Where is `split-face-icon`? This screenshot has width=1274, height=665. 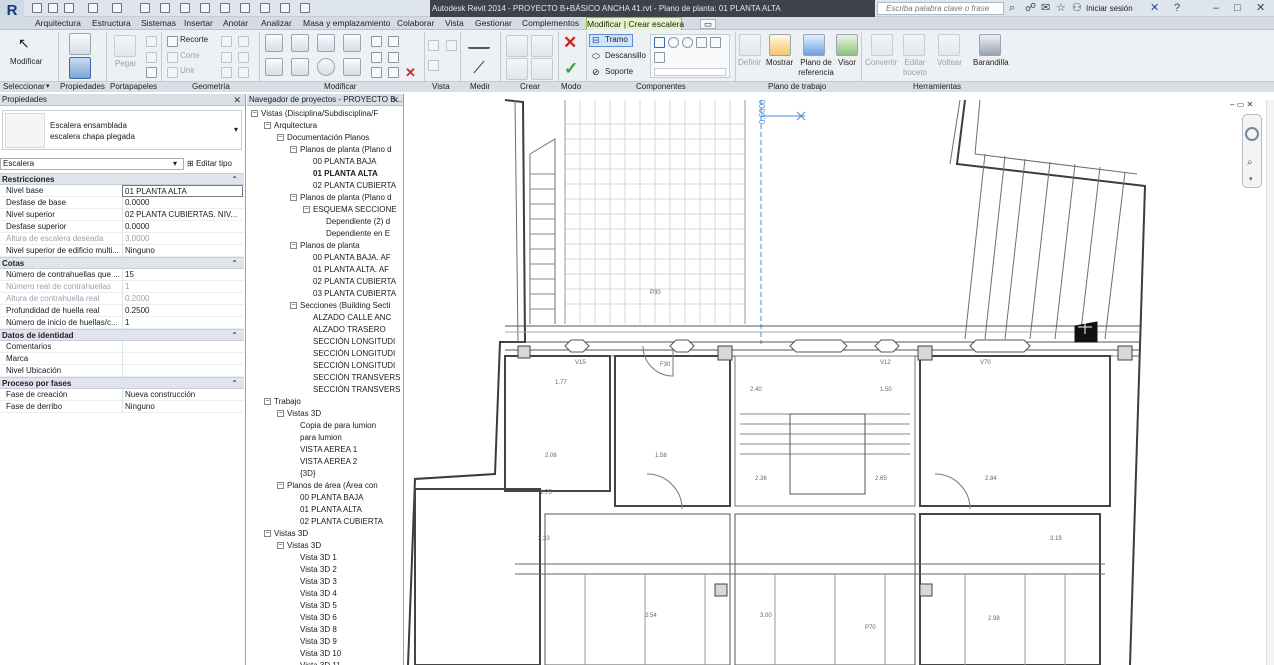 split-face-icon is located at coordinates (243, 41).